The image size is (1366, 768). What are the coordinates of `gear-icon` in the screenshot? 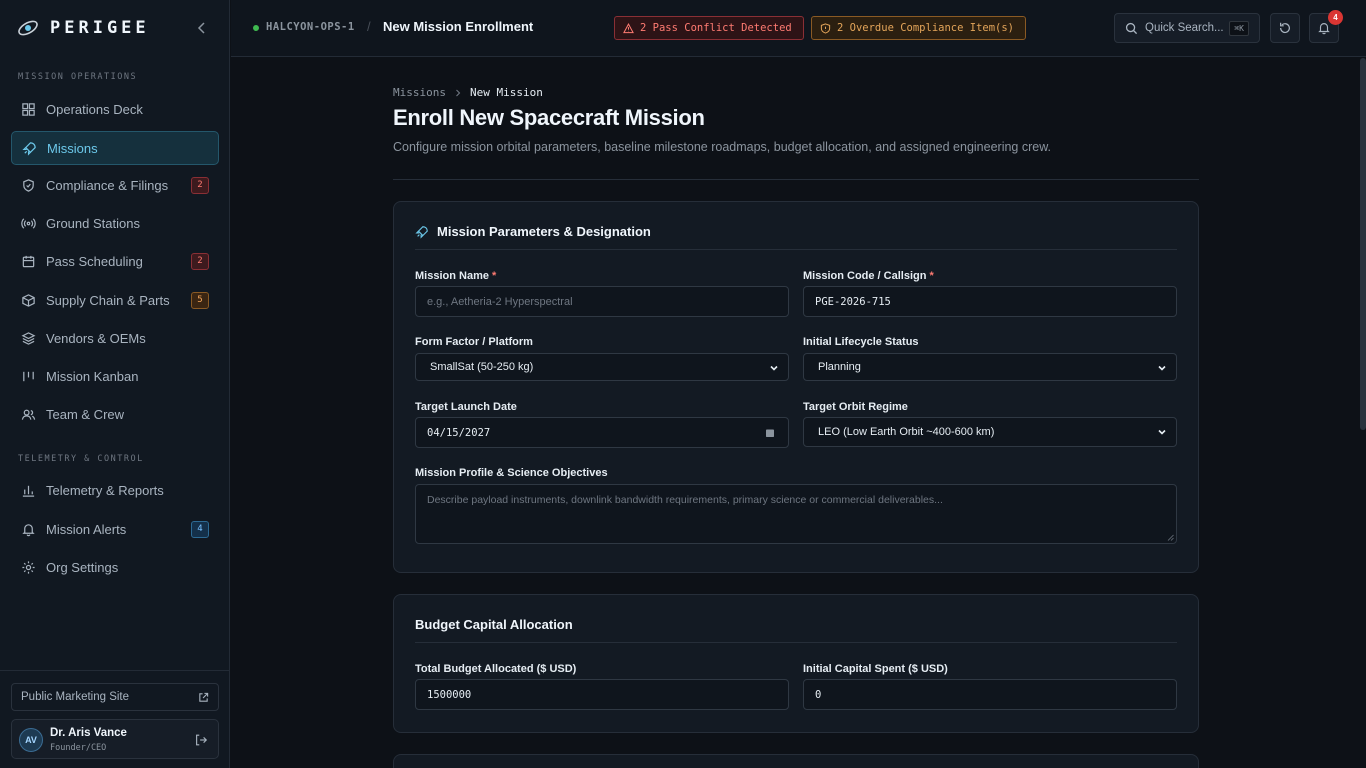 It's located at (28, 567).